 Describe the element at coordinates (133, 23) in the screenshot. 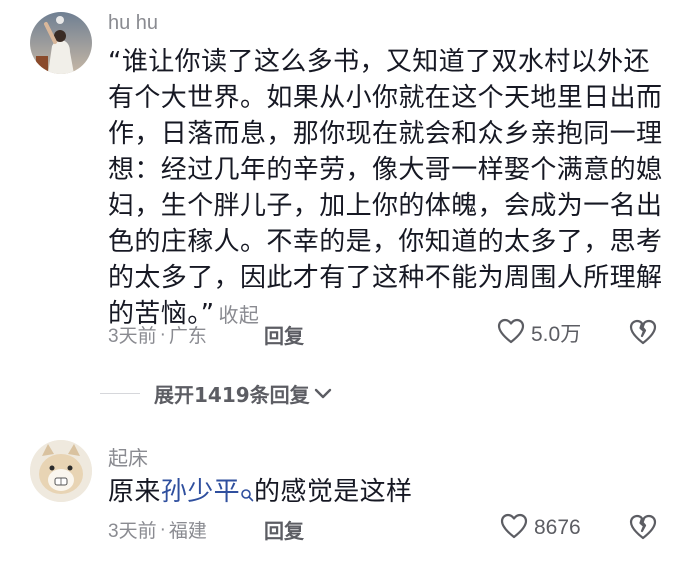

I see `username: hu hu` at that location.